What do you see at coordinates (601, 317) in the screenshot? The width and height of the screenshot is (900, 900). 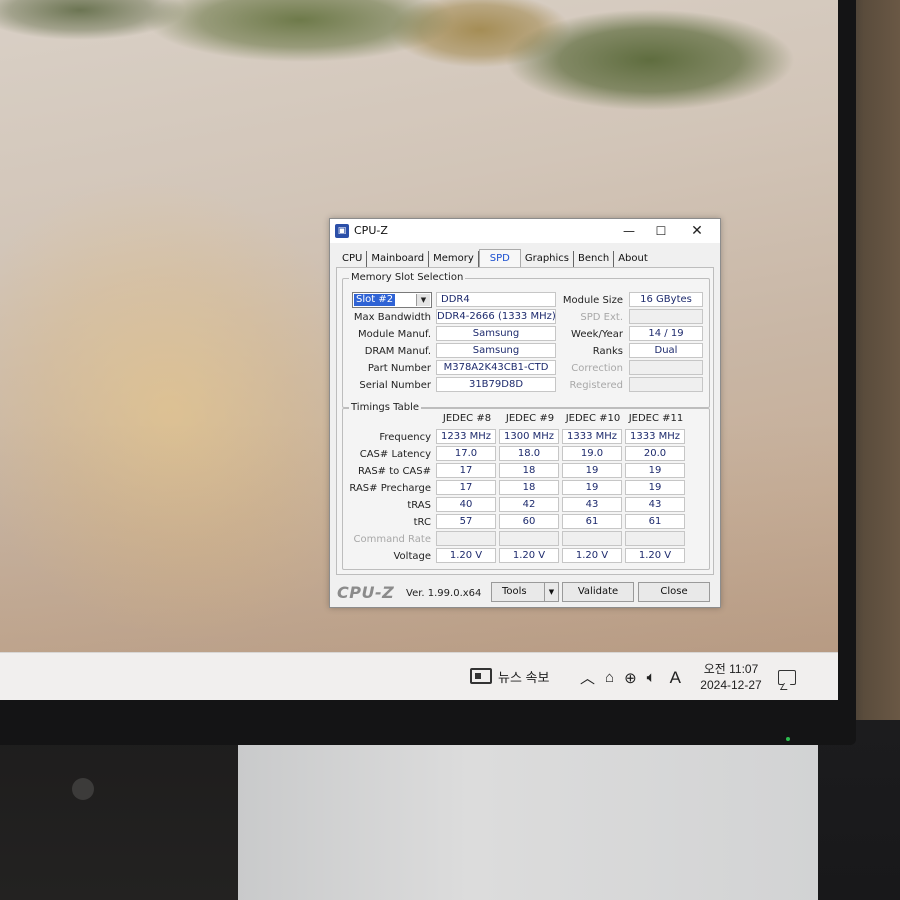 I see `spd-ext-label: SPD Ext.` at bounding box center [601, 317].